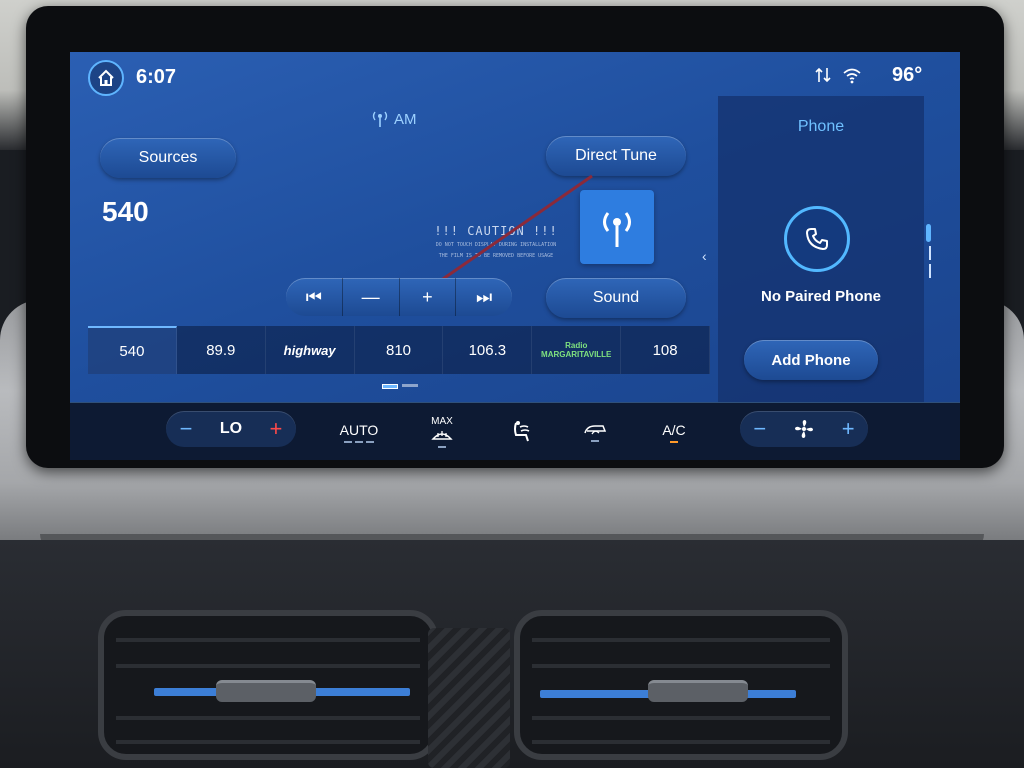 Image resolution: width=1024 pixels, height=768 pixels. I want to click on minus-icon: —, so click(370, 296).